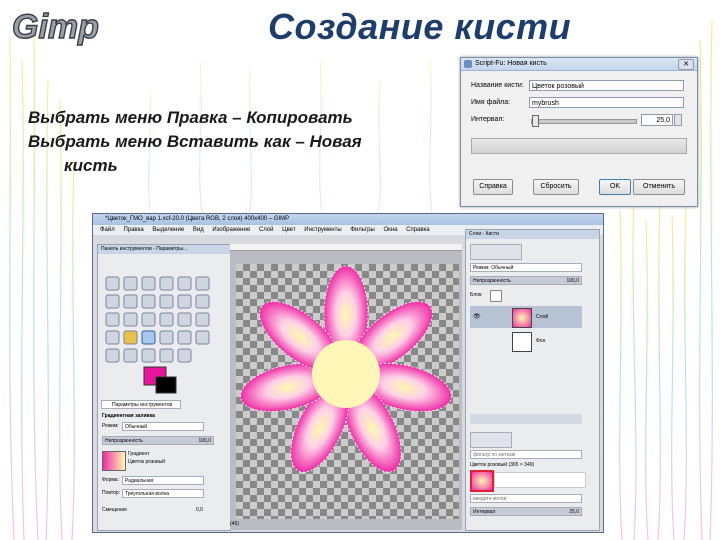  What do you see at coordinates (526, 280) in the screenshot?
I see `layer-opacity-slider: Непрозрачность 100,0` at bounding box center [526, 280].